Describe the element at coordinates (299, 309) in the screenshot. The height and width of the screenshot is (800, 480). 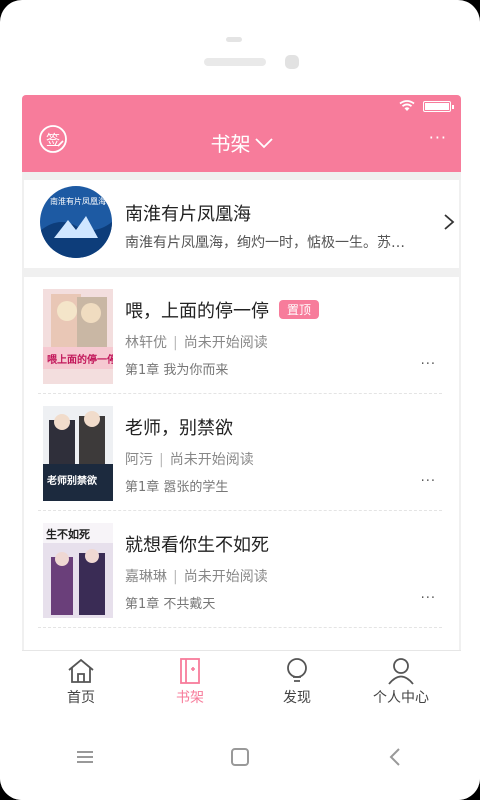
I see `pinned-badge: 置顶` at that location.